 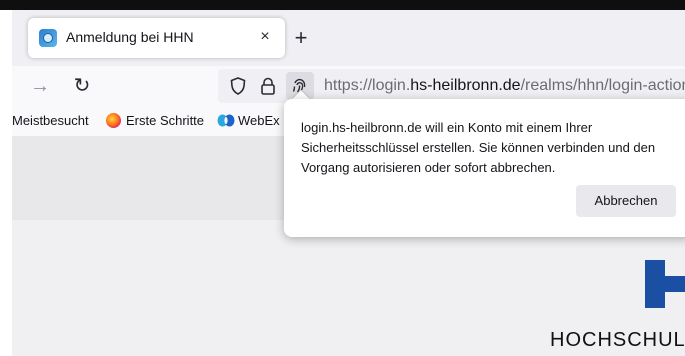 I want to click on tab-title: Anmeldung bei HHN, so click(x=130, y=37).